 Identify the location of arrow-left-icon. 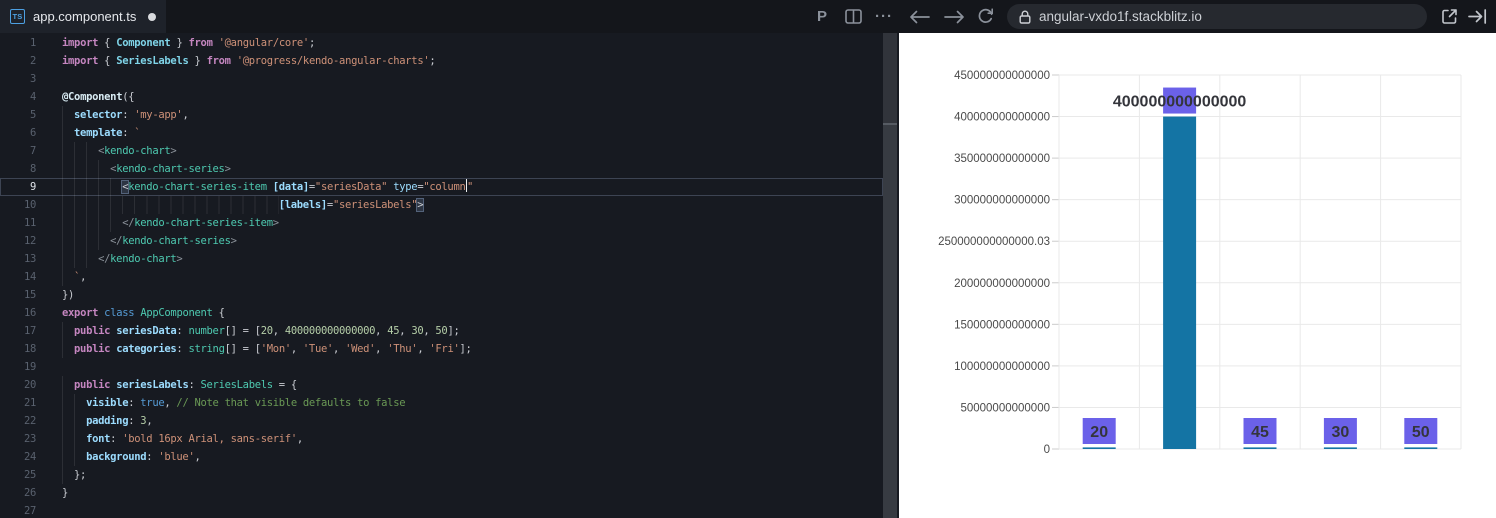
(919, 16).